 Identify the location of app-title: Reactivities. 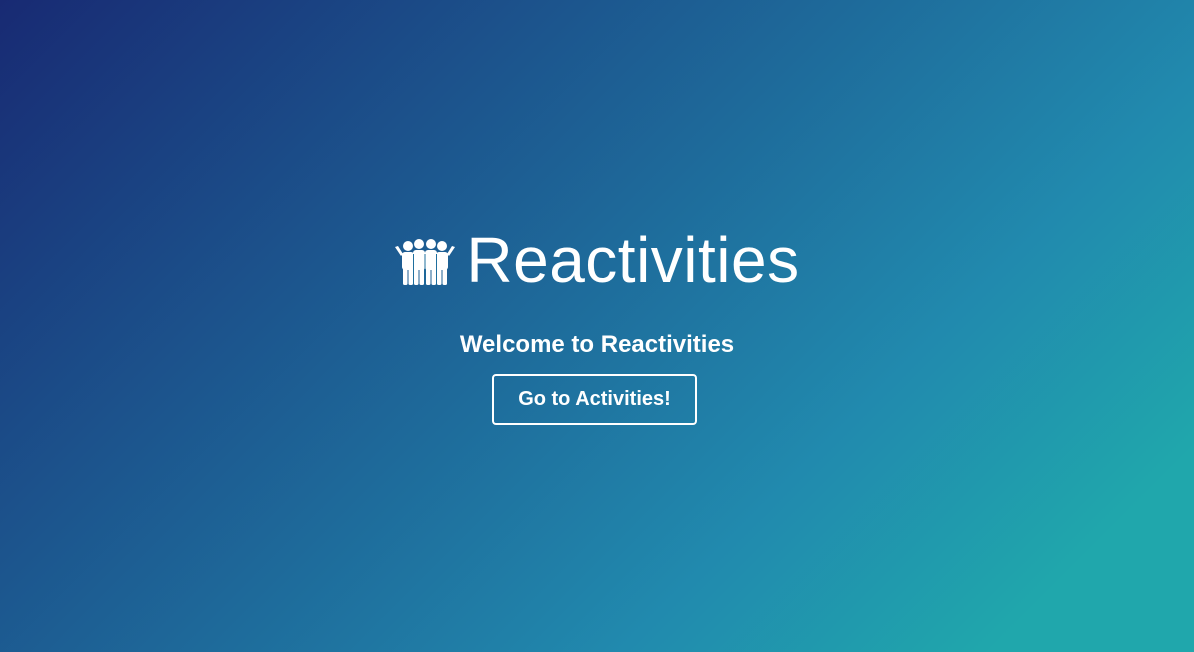
(633, 260).